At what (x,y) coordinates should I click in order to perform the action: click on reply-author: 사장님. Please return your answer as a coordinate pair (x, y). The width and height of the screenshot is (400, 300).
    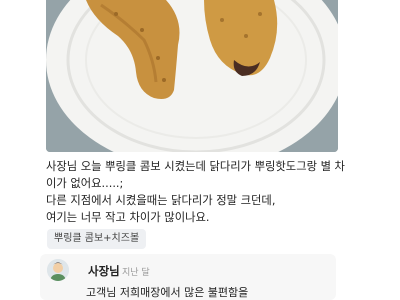
    Looking at the image, I should click on (104, 271).